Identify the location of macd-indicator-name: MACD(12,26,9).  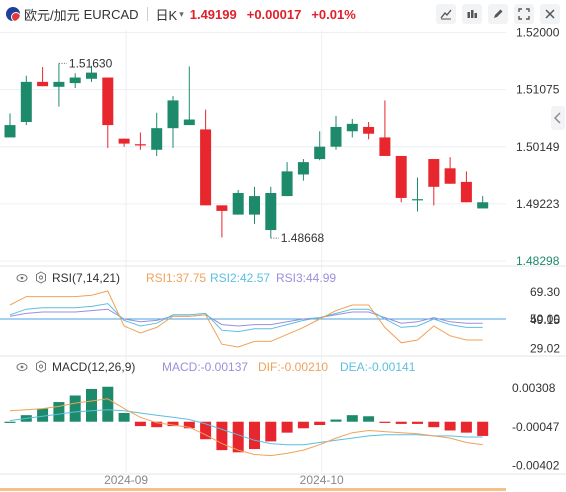
(93, 367).